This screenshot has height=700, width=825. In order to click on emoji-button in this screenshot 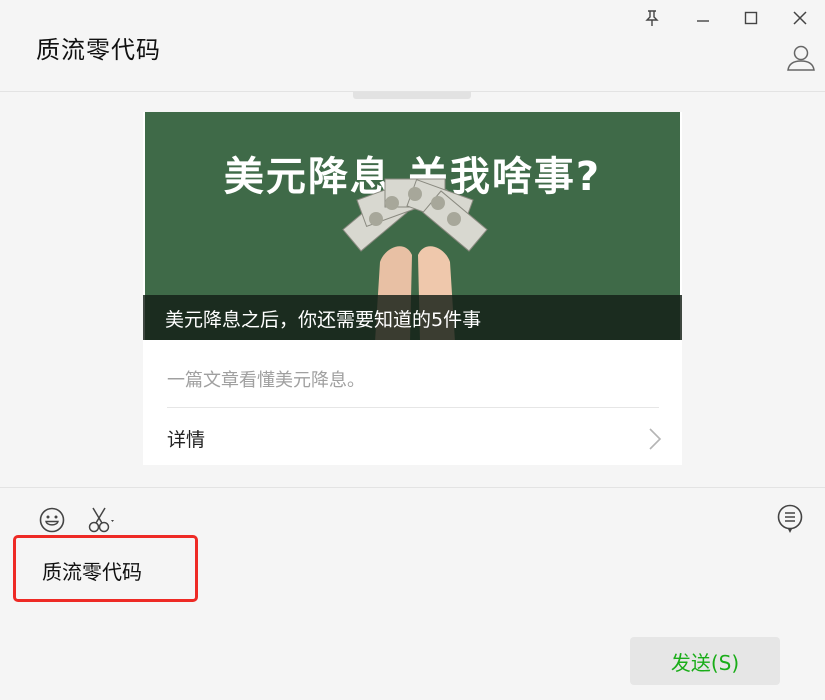, I will do `click(52, 520)`.